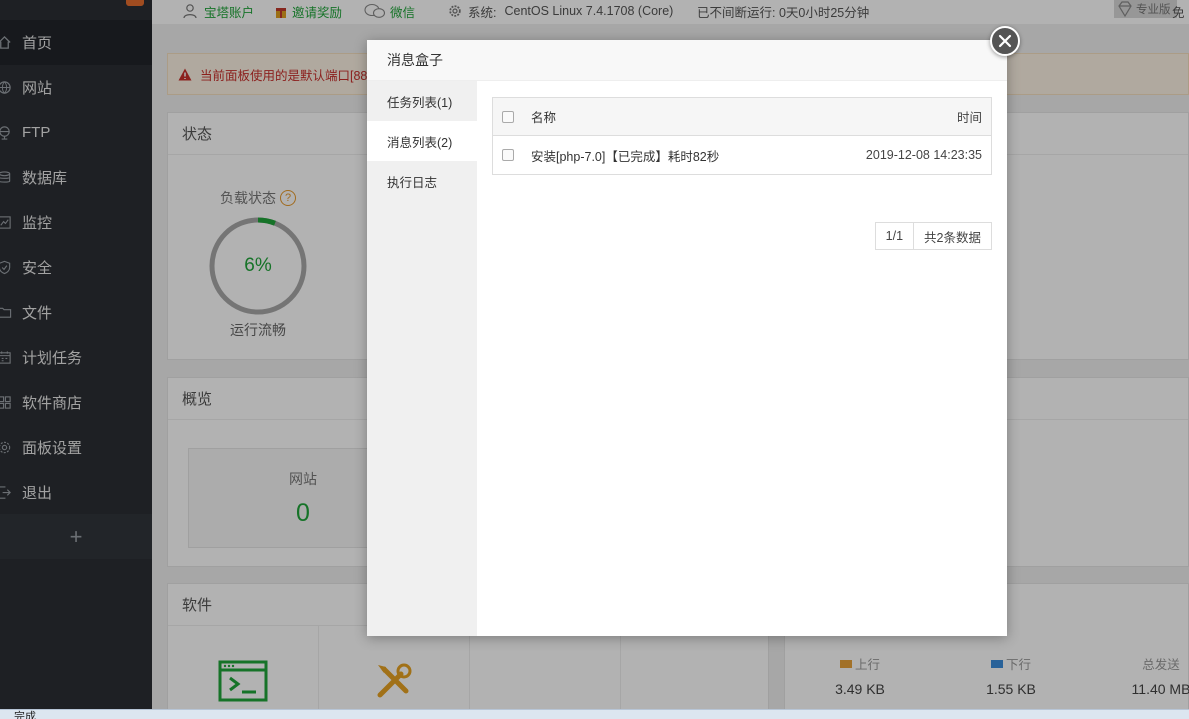  Describe the element at coordinates (969, 118) in the screenshot. I see `column-time-header: 时间` at that location.